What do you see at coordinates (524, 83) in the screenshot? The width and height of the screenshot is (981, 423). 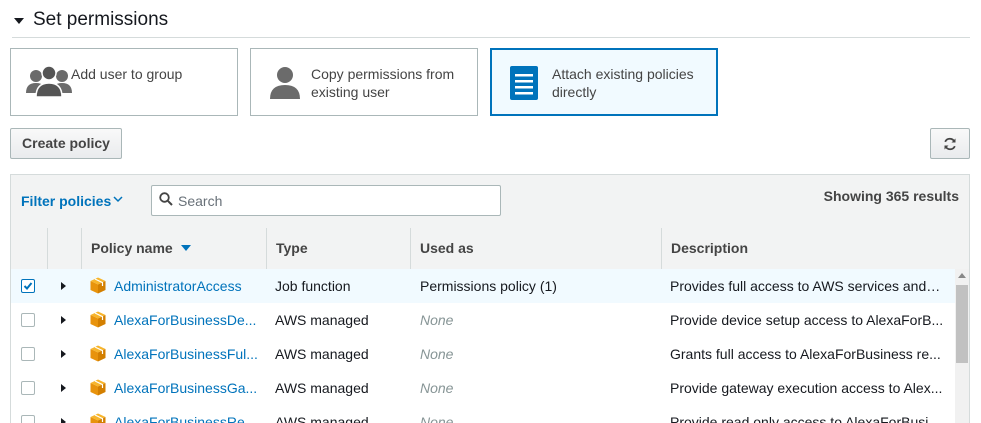 I see `document-icon` at bounding box center [524, 83].